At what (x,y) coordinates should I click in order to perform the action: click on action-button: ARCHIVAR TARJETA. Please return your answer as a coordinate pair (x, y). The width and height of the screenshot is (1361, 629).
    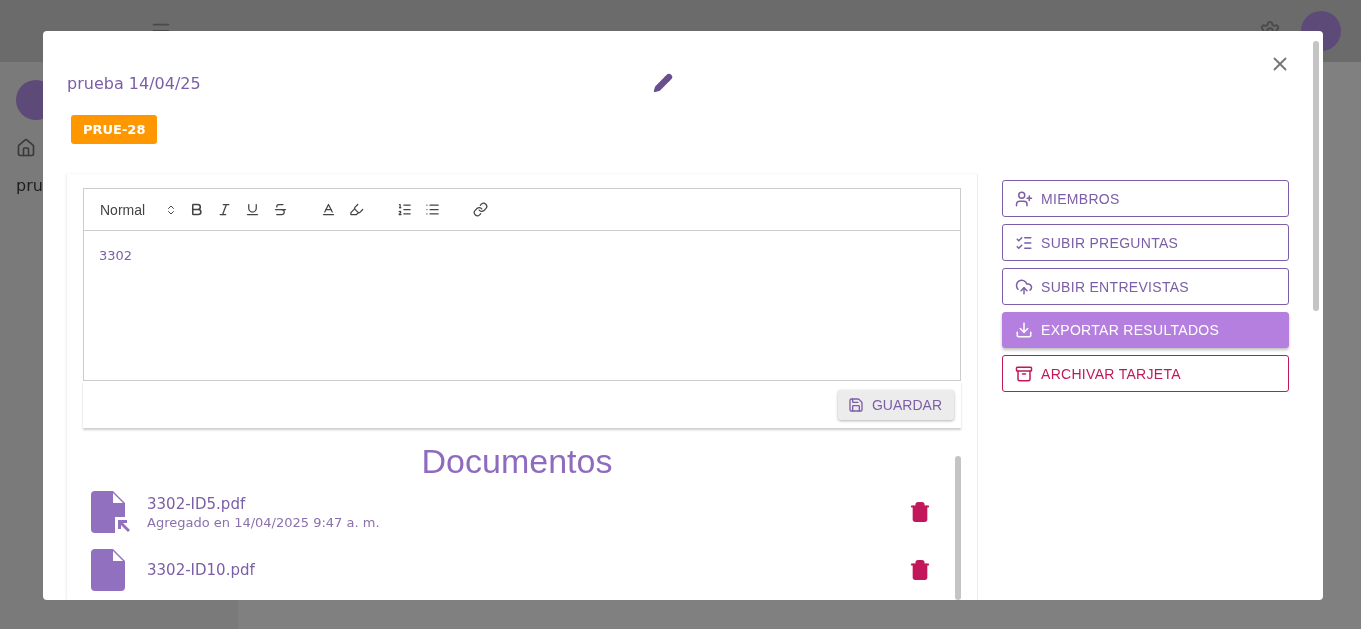
    Looking at the image, I should click on (1145, 373).